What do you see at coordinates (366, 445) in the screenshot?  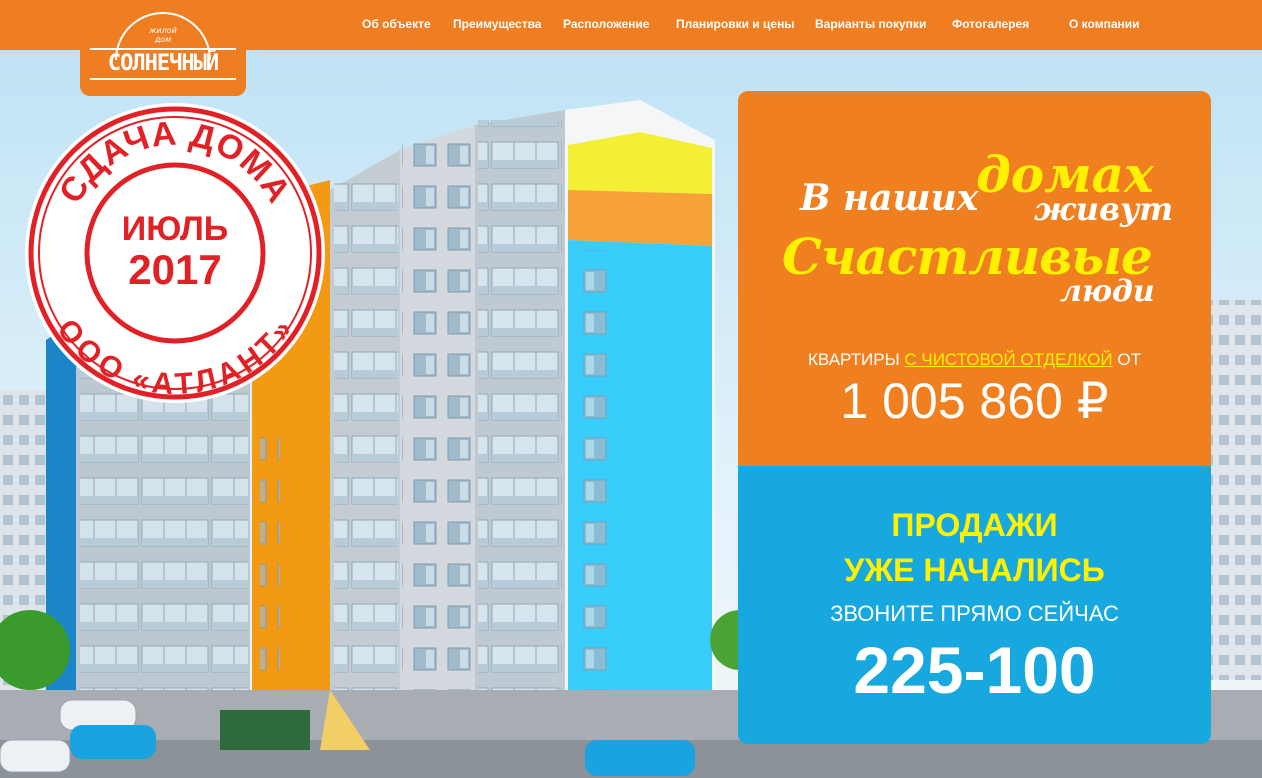 I see `center-left-balconies` at bounding box center [366, 445].